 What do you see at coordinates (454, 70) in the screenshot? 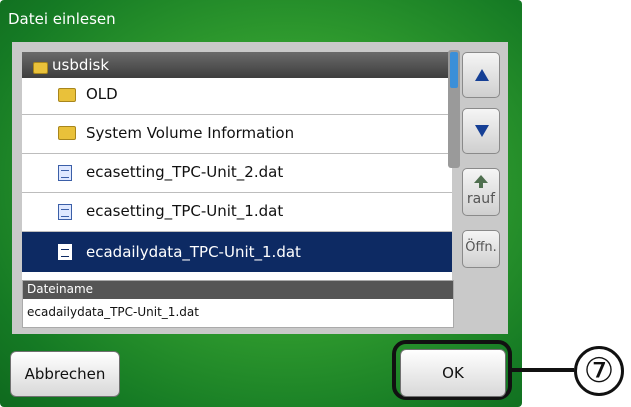
I see `scrollbar-thumb` at bounding box center [454, 70].